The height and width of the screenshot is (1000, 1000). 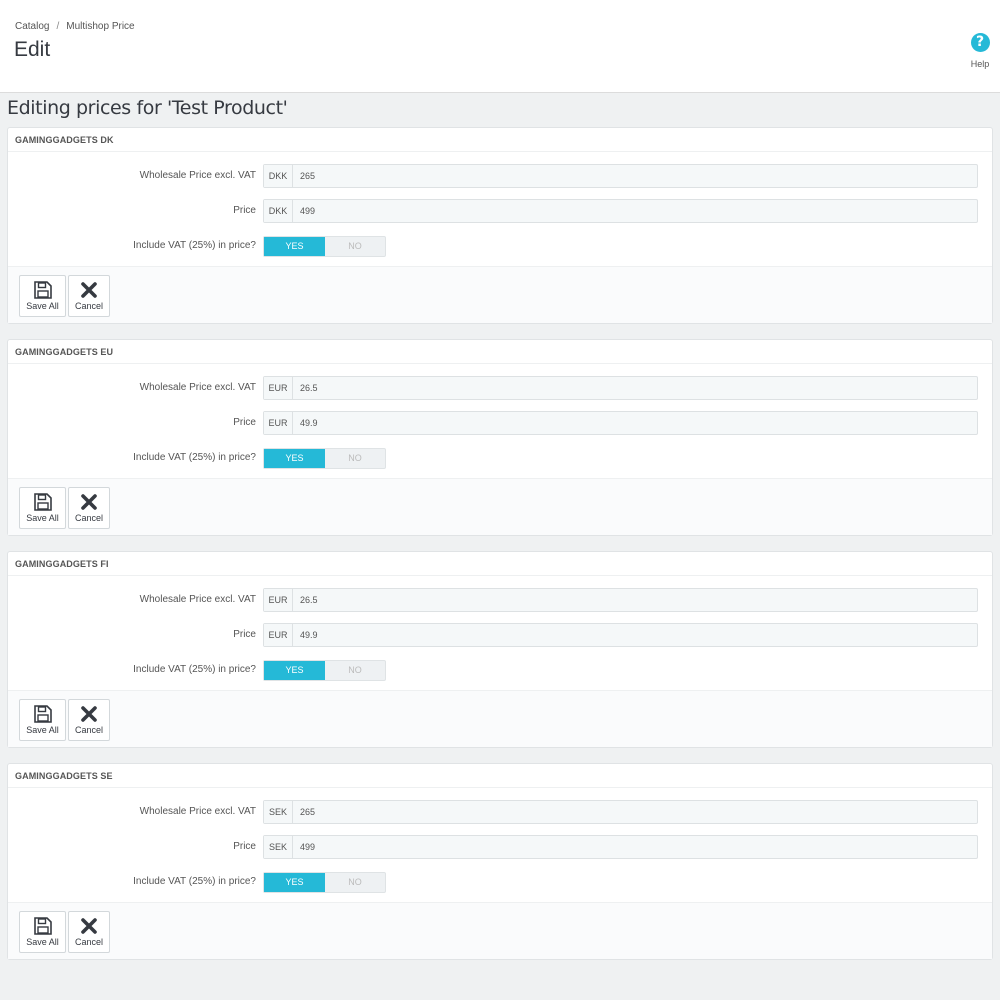 I want to click on section-title: Editing prices for 'Test Product', so click(x=147, y=108).